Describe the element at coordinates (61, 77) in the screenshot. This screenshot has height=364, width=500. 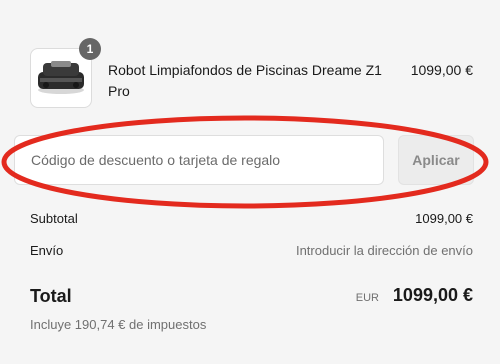
I see `robot-cleaner-image` at that location.